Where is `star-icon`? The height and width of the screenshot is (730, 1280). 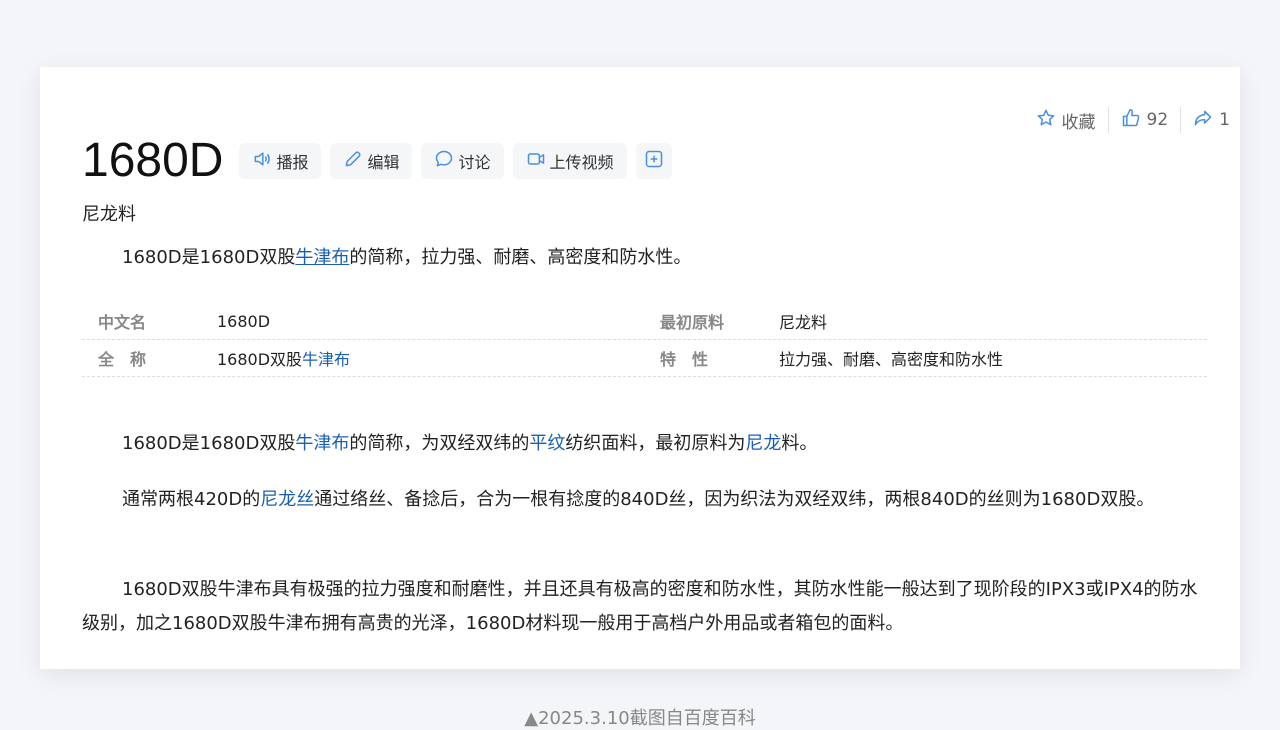 star-icon is located at coordinates (1046, 120).